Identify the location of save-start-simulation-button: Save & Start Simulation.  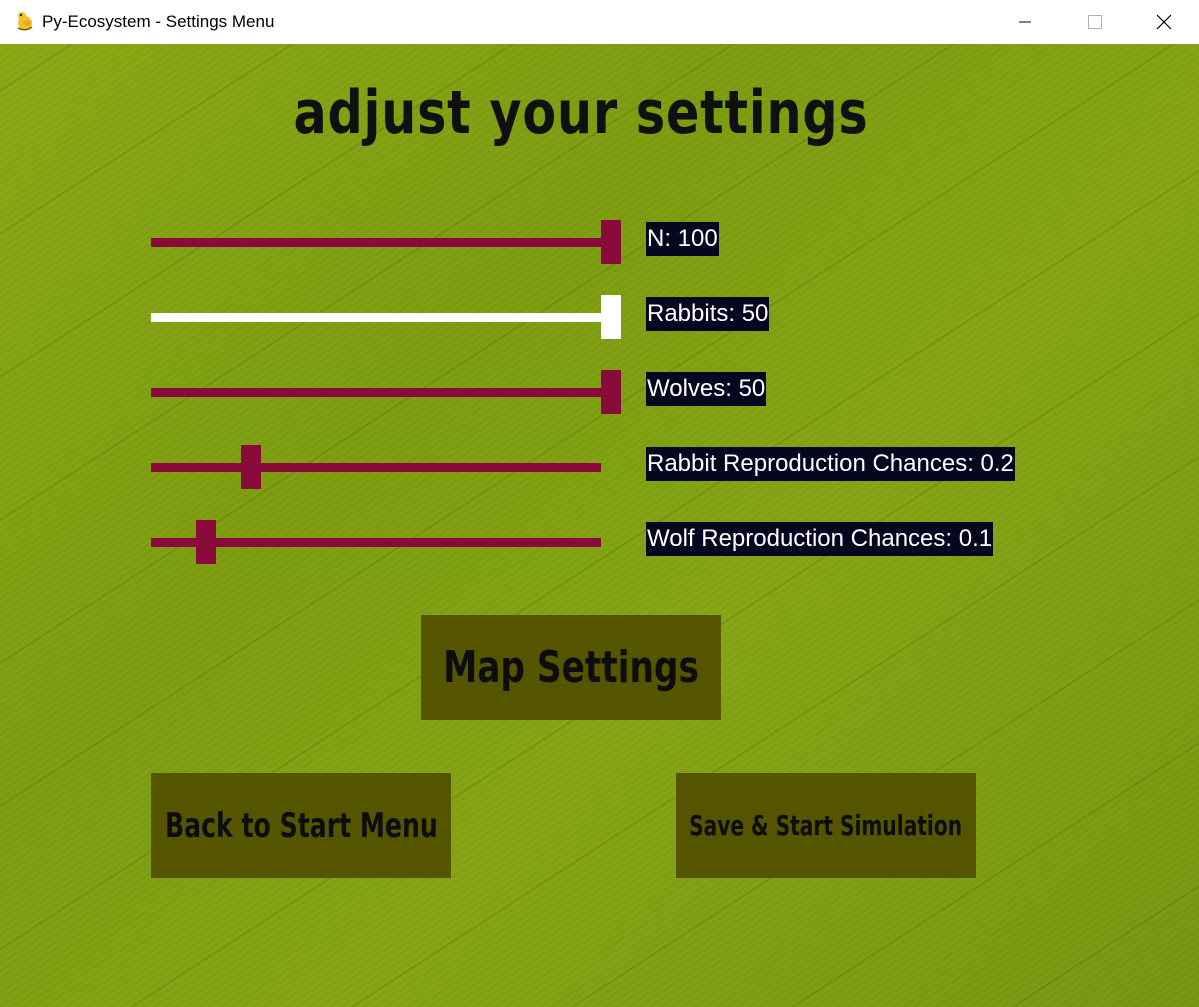
(826, 825).